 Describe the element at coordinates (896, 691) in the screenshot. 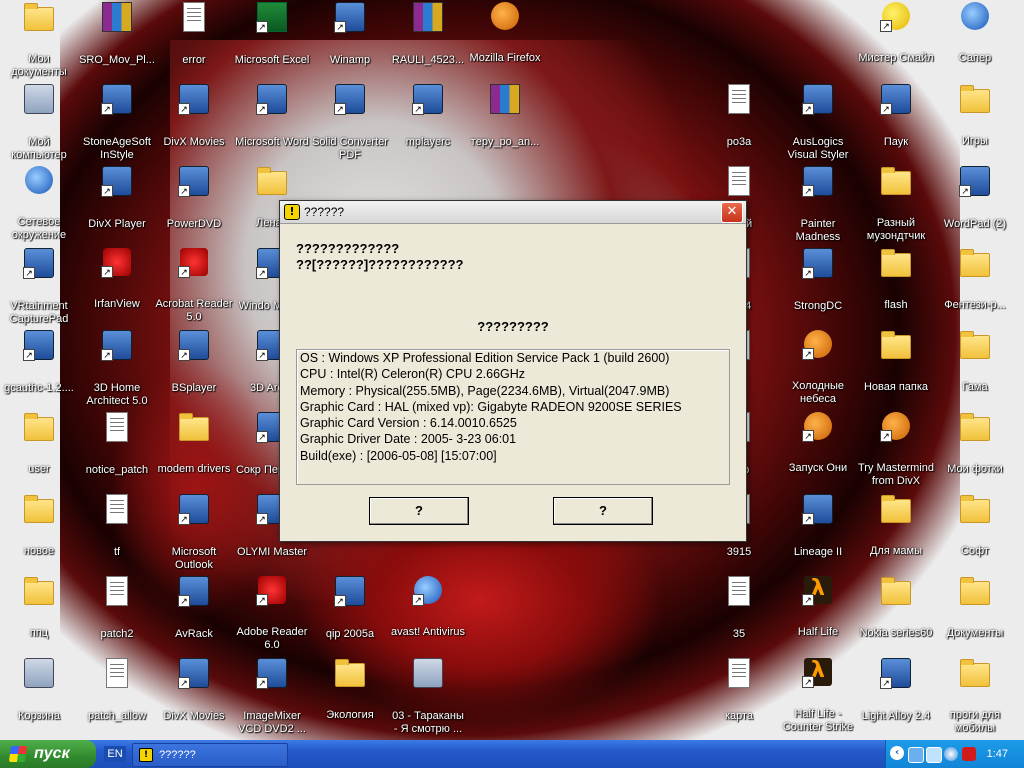

I see `desktop-icon: Light Alloy 2.4` at that location.